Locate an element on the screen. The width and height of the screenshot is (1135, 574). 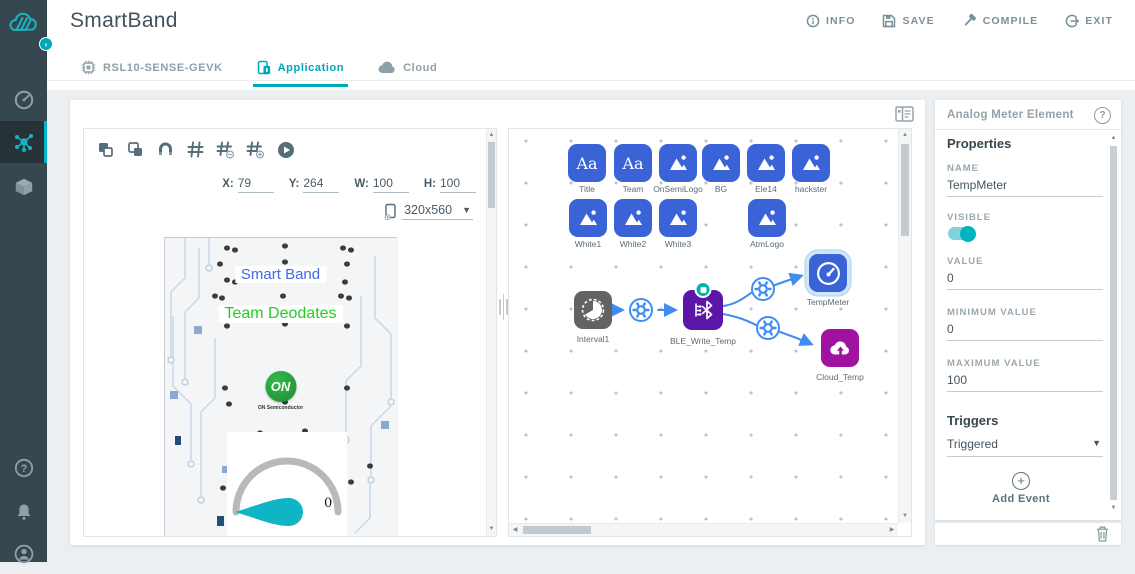
scroll-left-arrow: ◀ is located at coordinates (515, 530).